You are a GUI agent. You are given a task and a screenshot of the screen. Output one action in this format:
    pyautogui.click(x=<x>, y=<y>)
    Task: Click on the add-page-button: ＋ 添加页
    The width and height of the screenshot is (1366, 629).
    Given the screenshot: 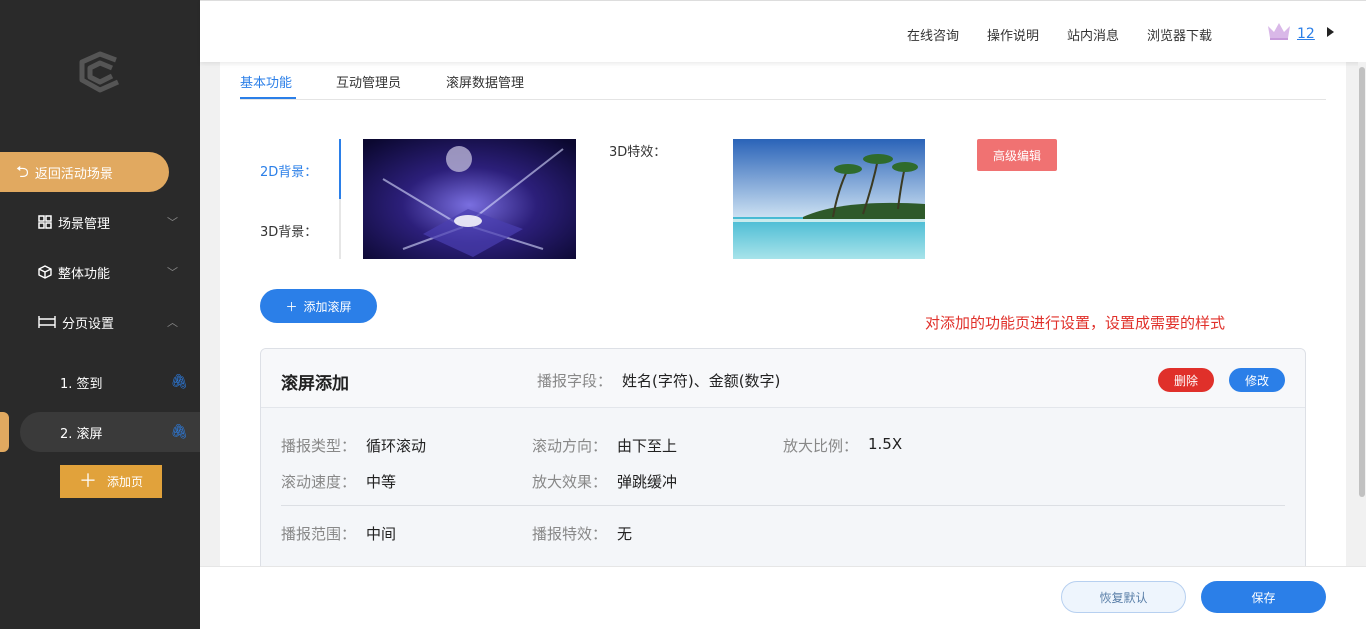 What is the action you would take?
    pyautogui.click(x=111, y=481)
    